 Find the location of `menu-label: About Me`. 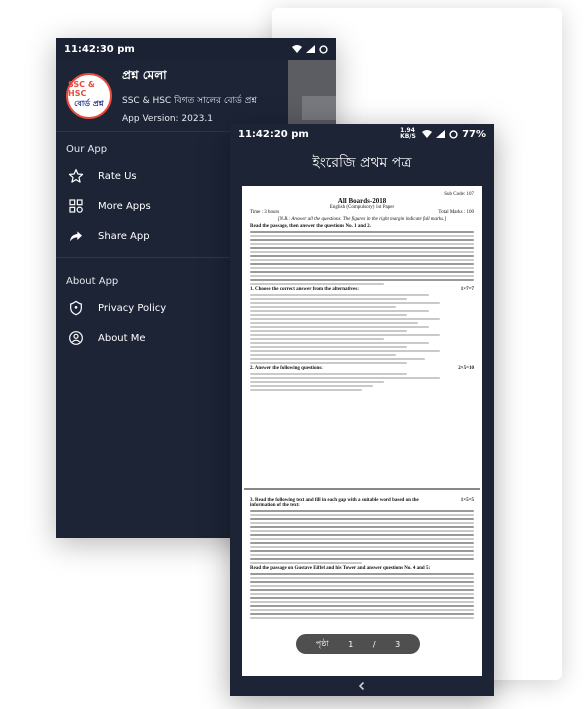

menu-label: About Me is located at coordinates (122, 338).